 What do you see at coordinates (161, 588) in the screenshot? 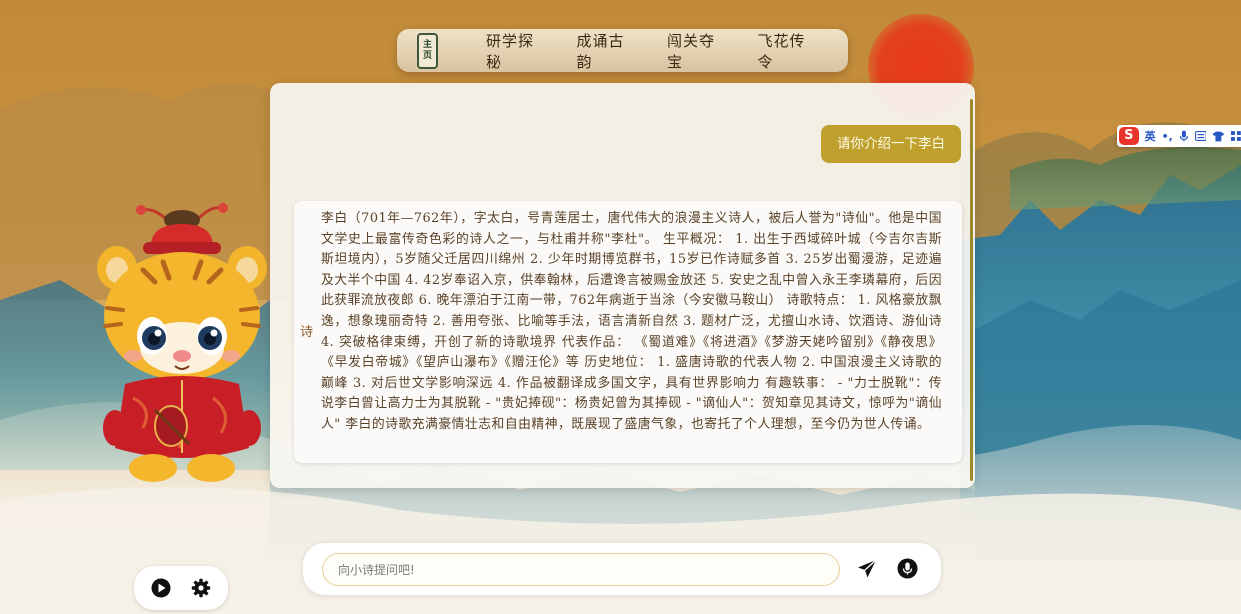
I see `play-icon` at bounding box center [161, 588].